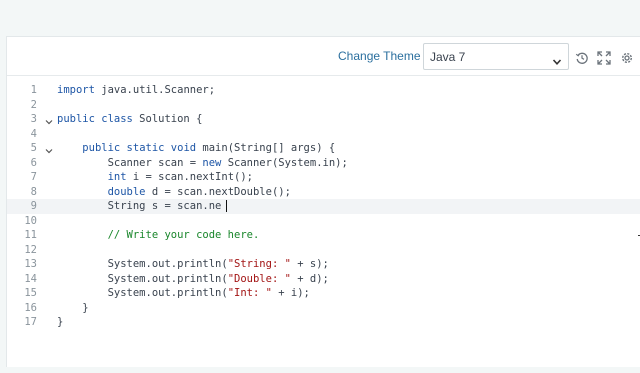 Image resolution: width=640 pixels, height=373 pixels. I want to click on code-token: + d);, so click(309, 278).